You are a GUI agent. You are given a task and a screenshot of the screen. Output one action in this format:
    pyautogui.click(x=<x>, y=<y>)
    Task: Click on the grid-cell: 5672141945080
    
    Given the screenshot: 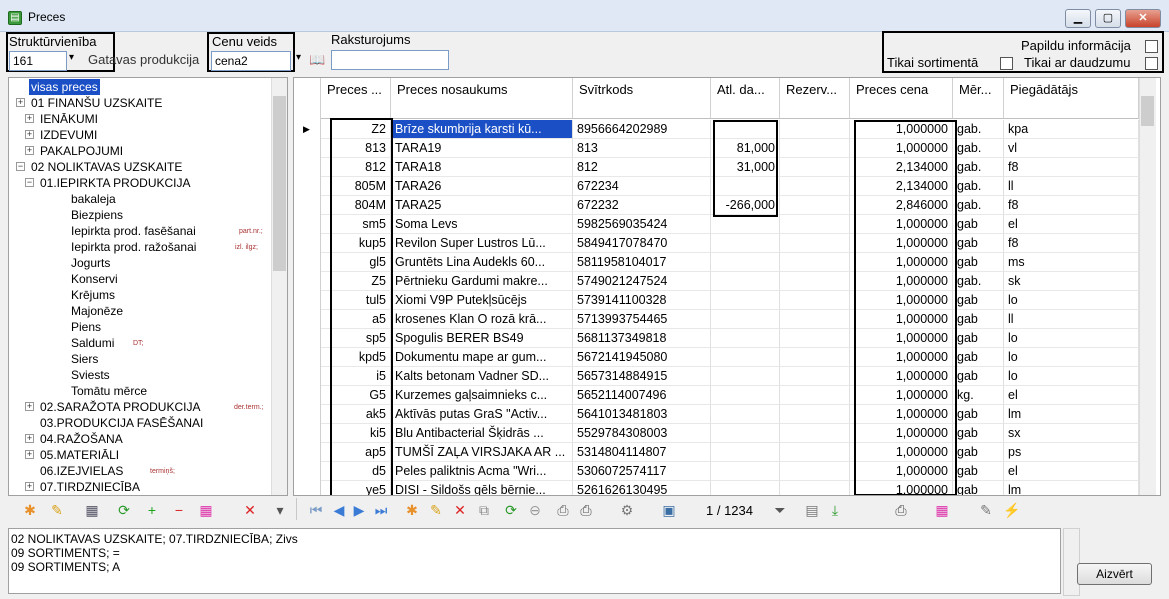 What is the action you would take?
    pyautogui.click(x=642, y=357)
    